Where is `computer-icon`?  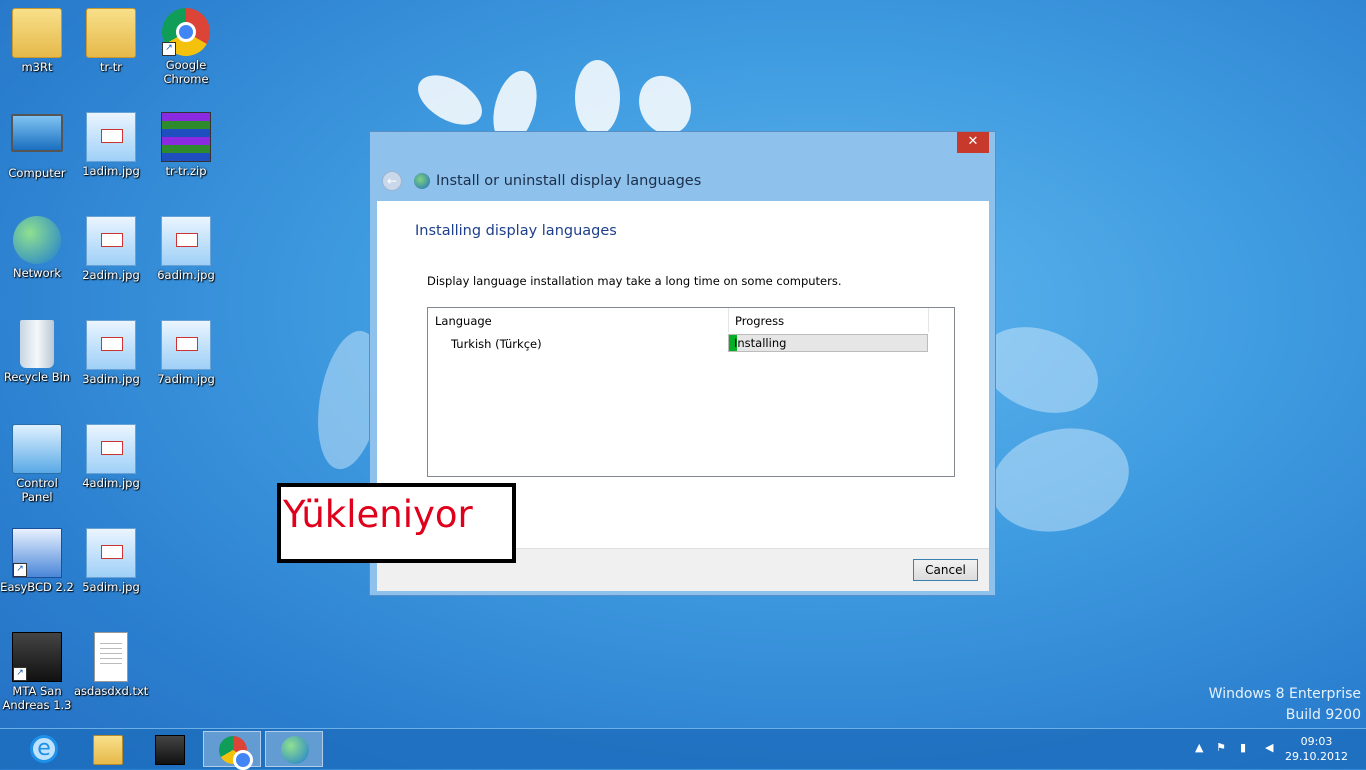
computer-icon is located at coordinates (37, 133).